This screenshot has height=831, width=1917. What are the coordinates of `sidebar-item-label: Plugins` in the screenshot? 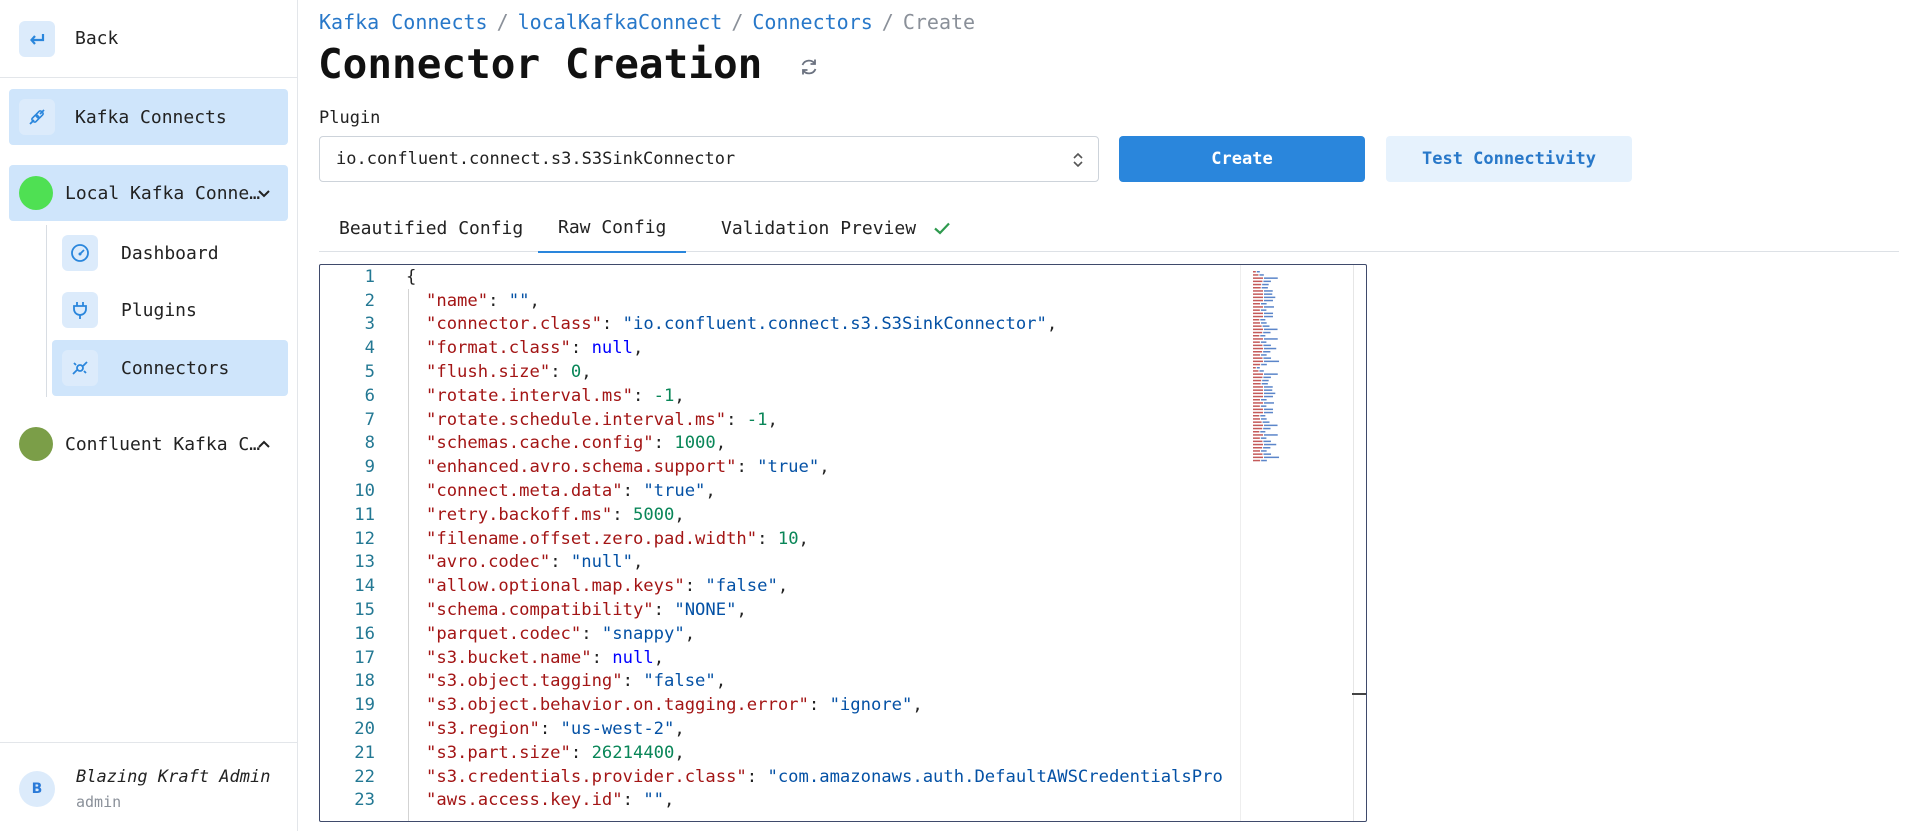 It's located at (159, 310).